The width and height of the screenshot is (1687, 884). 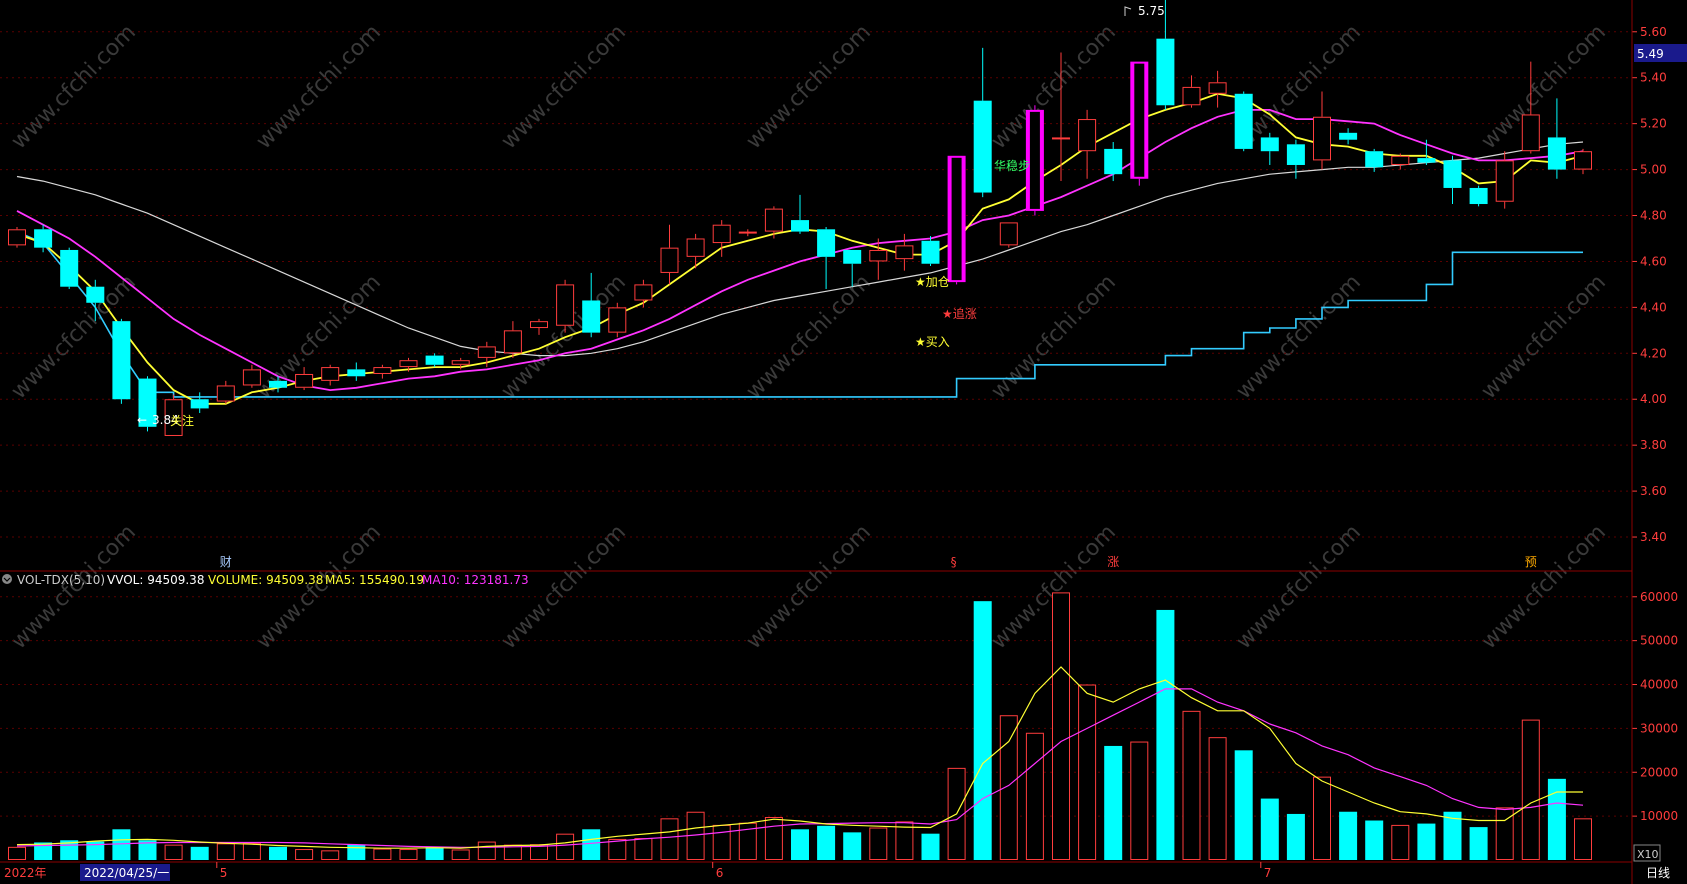 What do you see at coordinates (25, 873) in the screenshot?
I see `year-label: 2022年` at bounding box center [25, 873].